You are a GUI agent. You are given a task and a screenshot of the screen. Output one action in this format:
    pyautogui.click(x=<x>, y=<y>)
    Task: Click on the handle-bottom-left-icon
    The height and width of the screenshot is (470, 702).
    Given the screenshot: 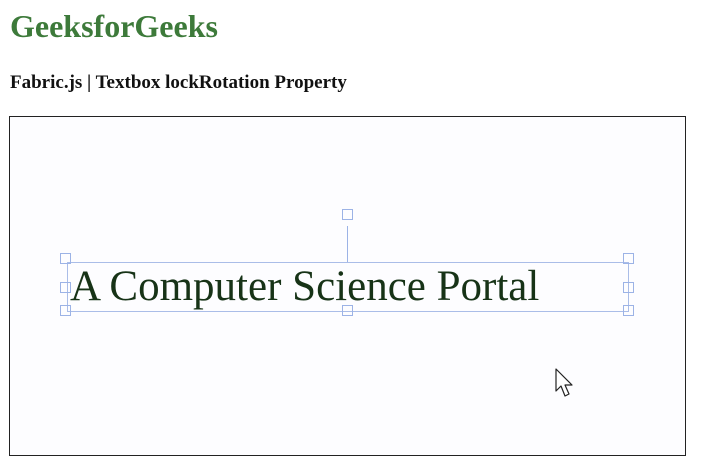 What is the action you would take?
    pyautogui.click(x=65, y=310)
    